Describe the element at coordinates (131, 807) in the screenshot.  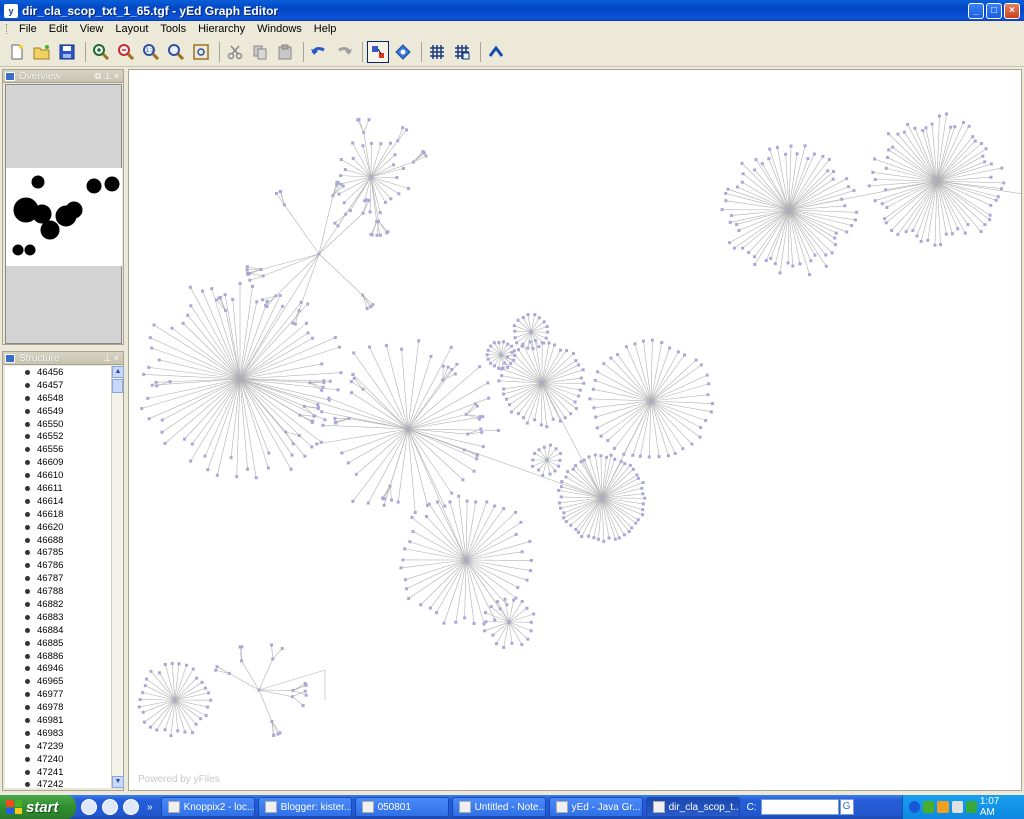
I see `quick-launch-media-icon` at that location.